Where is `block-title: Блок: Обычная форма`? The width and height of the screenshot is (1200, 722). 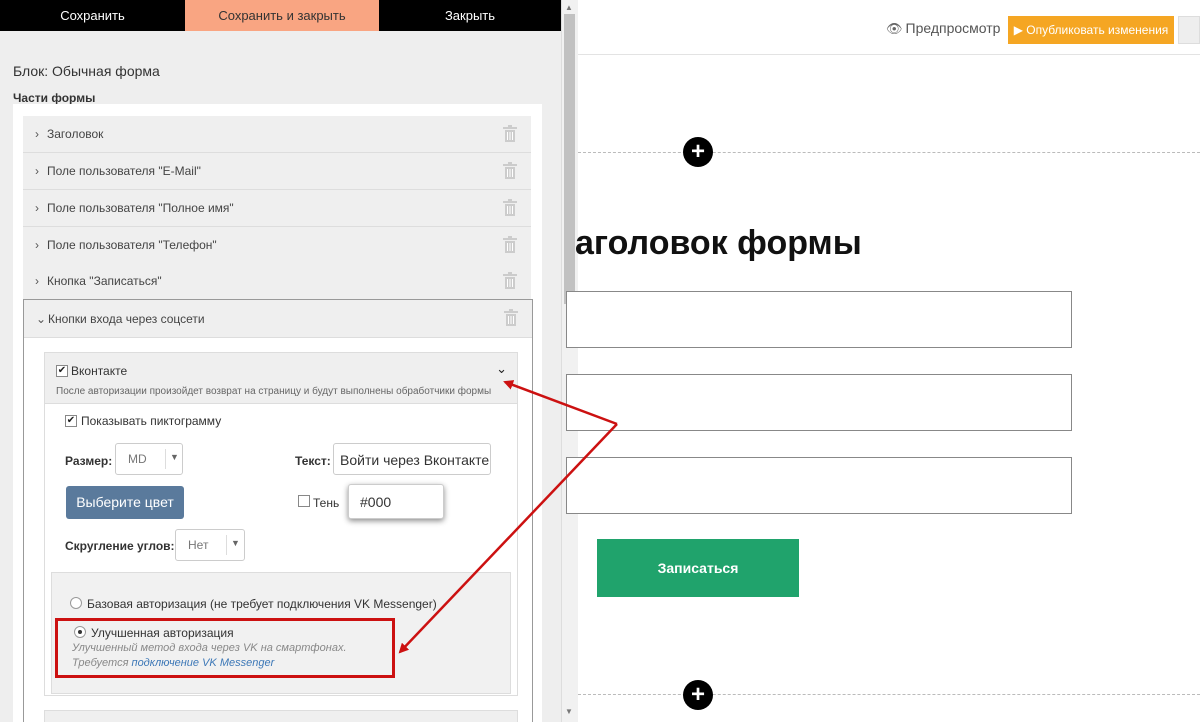 block-title: Блок: Обычная форма is located at coordinates (86, 71).